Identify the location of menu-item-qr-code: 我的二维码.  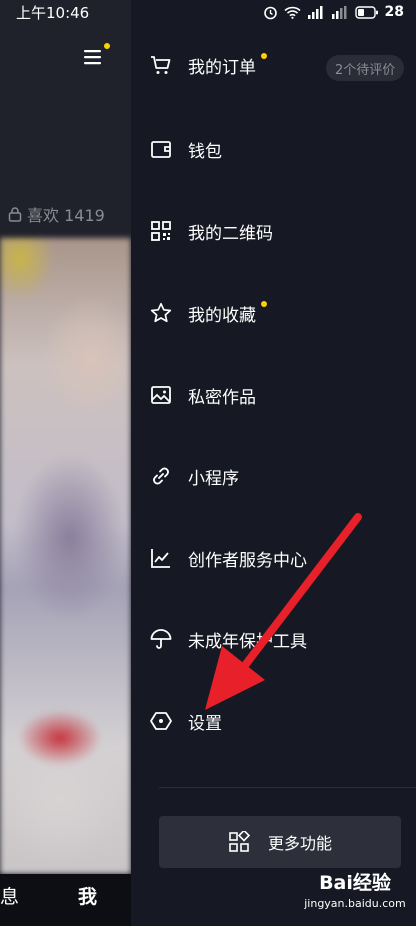
(273, 231).